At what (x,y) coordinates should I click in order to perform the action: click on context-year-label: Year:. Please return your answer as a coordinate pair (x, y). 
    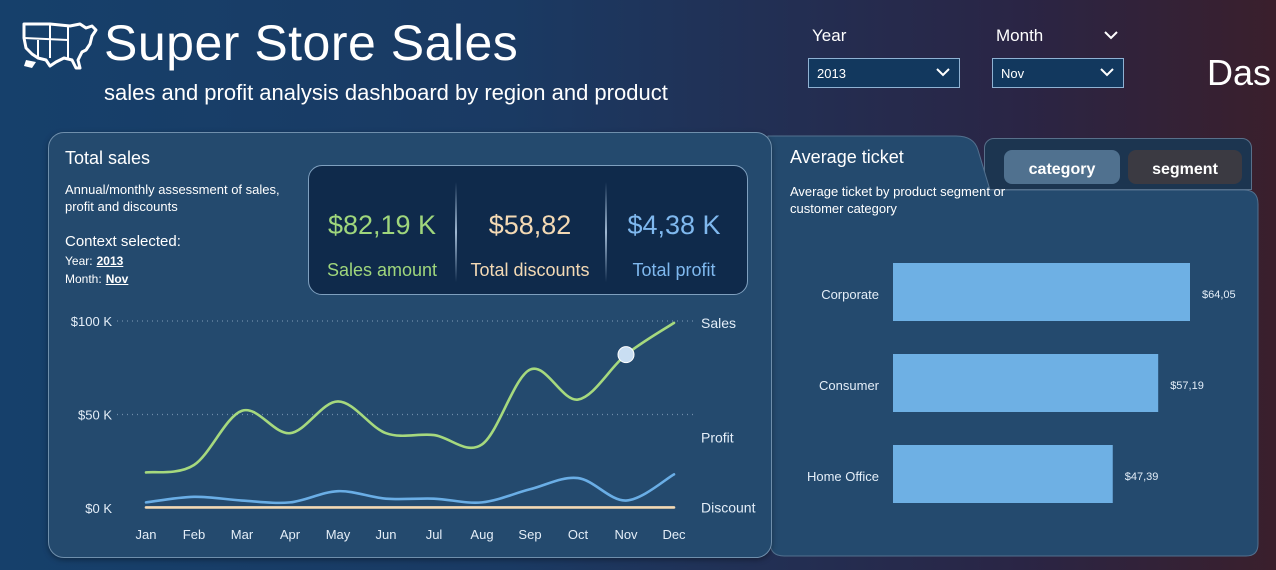
    Looking at the image, I should click on (79, 261).